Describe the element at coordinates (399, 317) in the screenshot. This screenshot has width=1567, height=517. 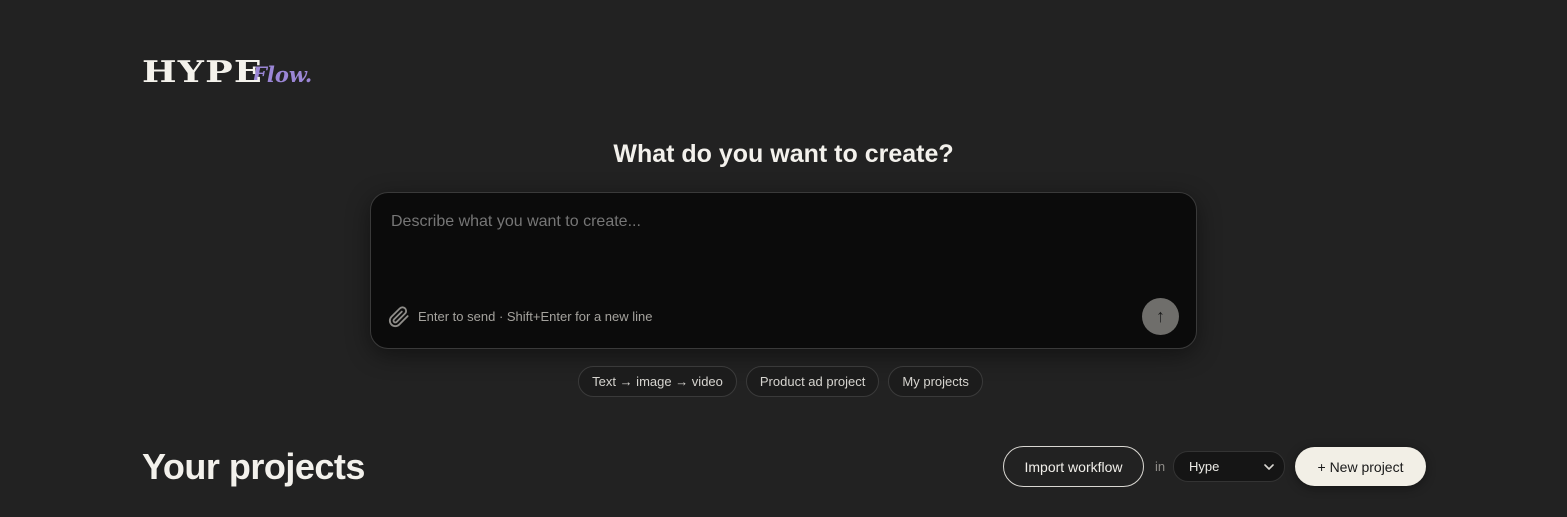
I see `paperclip-icon` at that location.